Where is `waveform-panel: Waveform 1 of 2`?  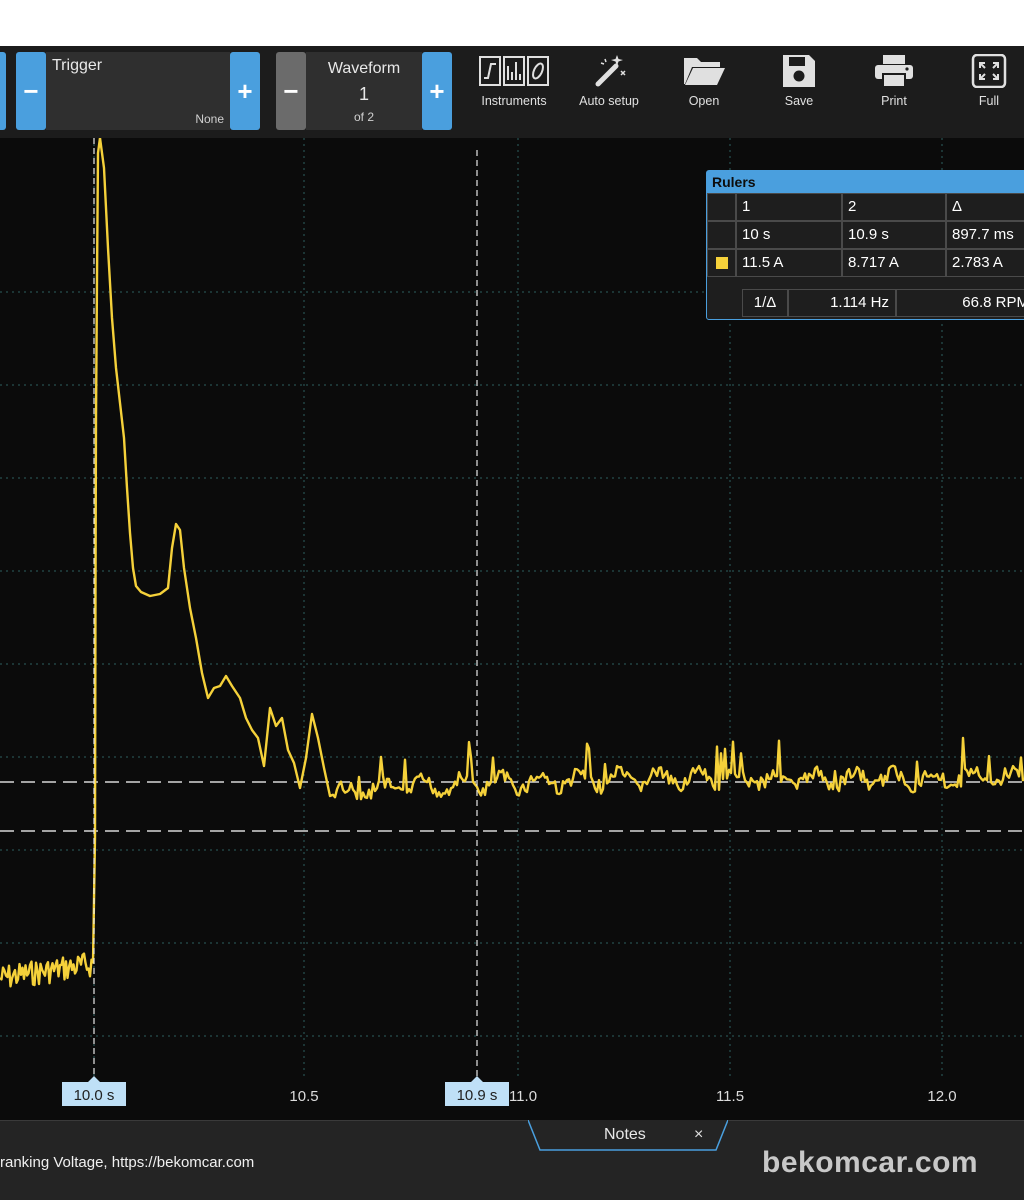 waveform-panel: Waveform 1 of 2 is located at coordinates (364, 91).